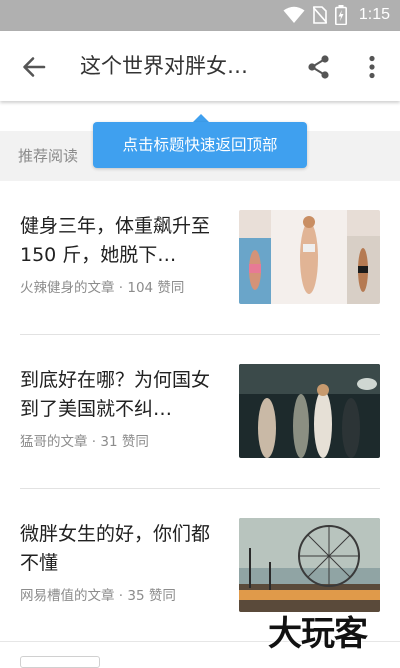  Describe the element at coordinates (102, 288) in the screenshot. I see `article-meta: 火辣健身的文章 · 104 赞同` at that location.